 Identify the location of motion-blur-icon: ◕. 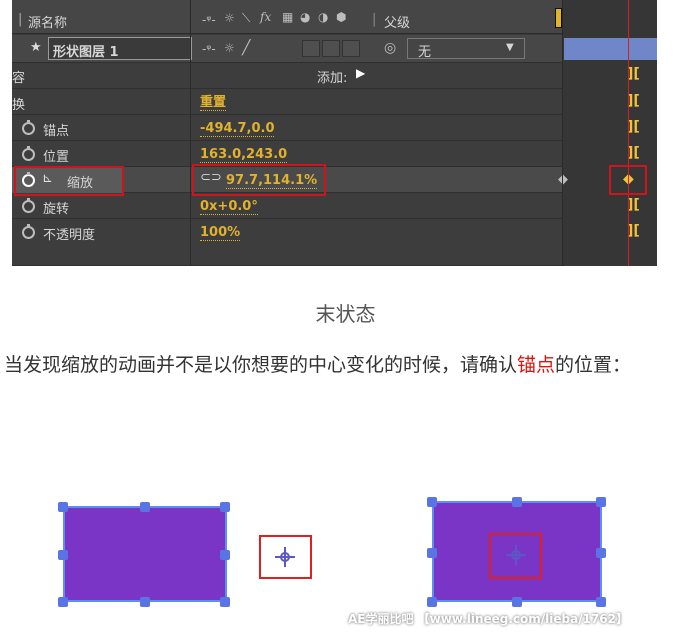
(305, 17).